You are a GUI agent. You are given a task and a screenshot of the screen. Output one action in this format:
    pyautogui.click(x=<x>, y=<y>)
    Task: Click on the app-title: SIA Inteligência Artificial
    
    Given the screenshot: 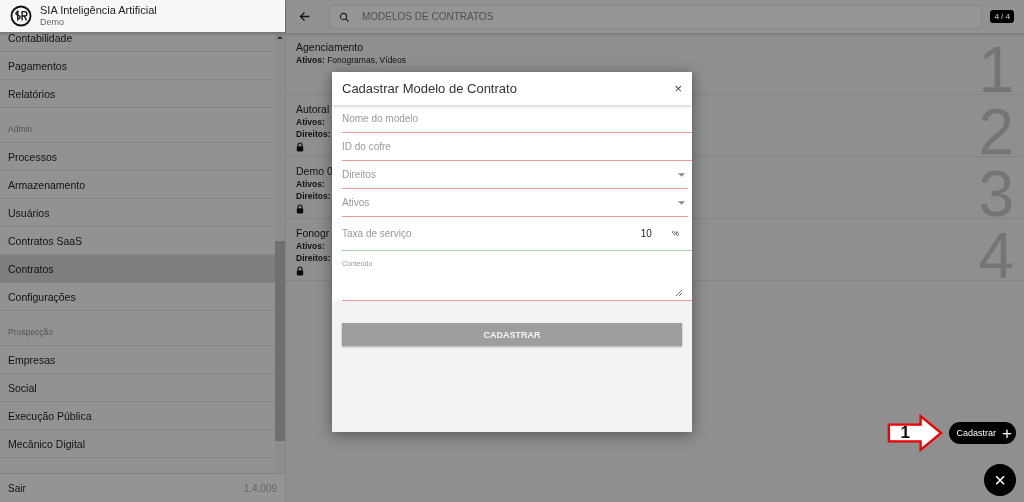 What is the action you would take?
    pyautogui.click(x=98, y=10)
    